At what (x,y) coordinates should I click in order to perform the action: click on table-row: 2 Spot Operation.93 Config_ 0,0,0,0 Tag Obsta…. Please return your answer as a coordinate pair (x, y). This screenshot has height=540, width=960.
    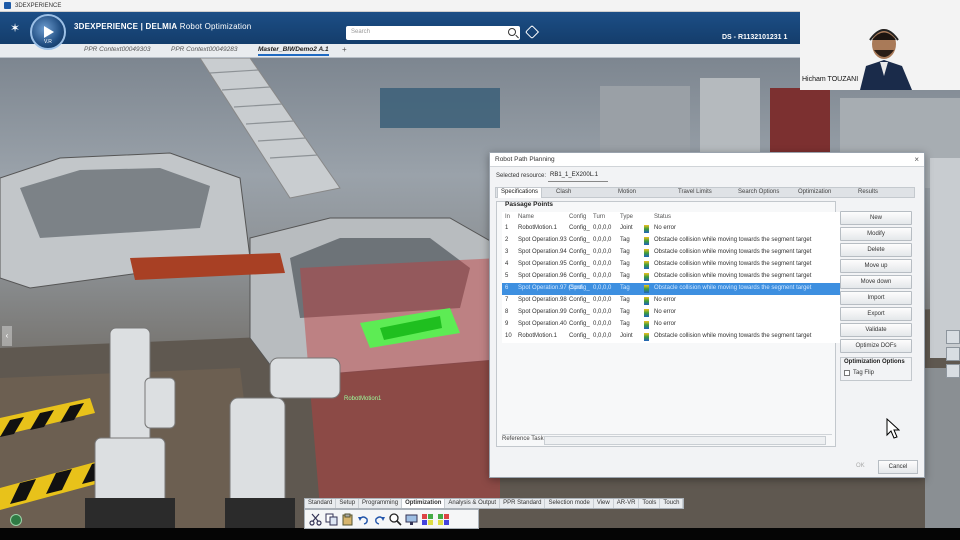
    Looking at the image, I should click on (671, 241).